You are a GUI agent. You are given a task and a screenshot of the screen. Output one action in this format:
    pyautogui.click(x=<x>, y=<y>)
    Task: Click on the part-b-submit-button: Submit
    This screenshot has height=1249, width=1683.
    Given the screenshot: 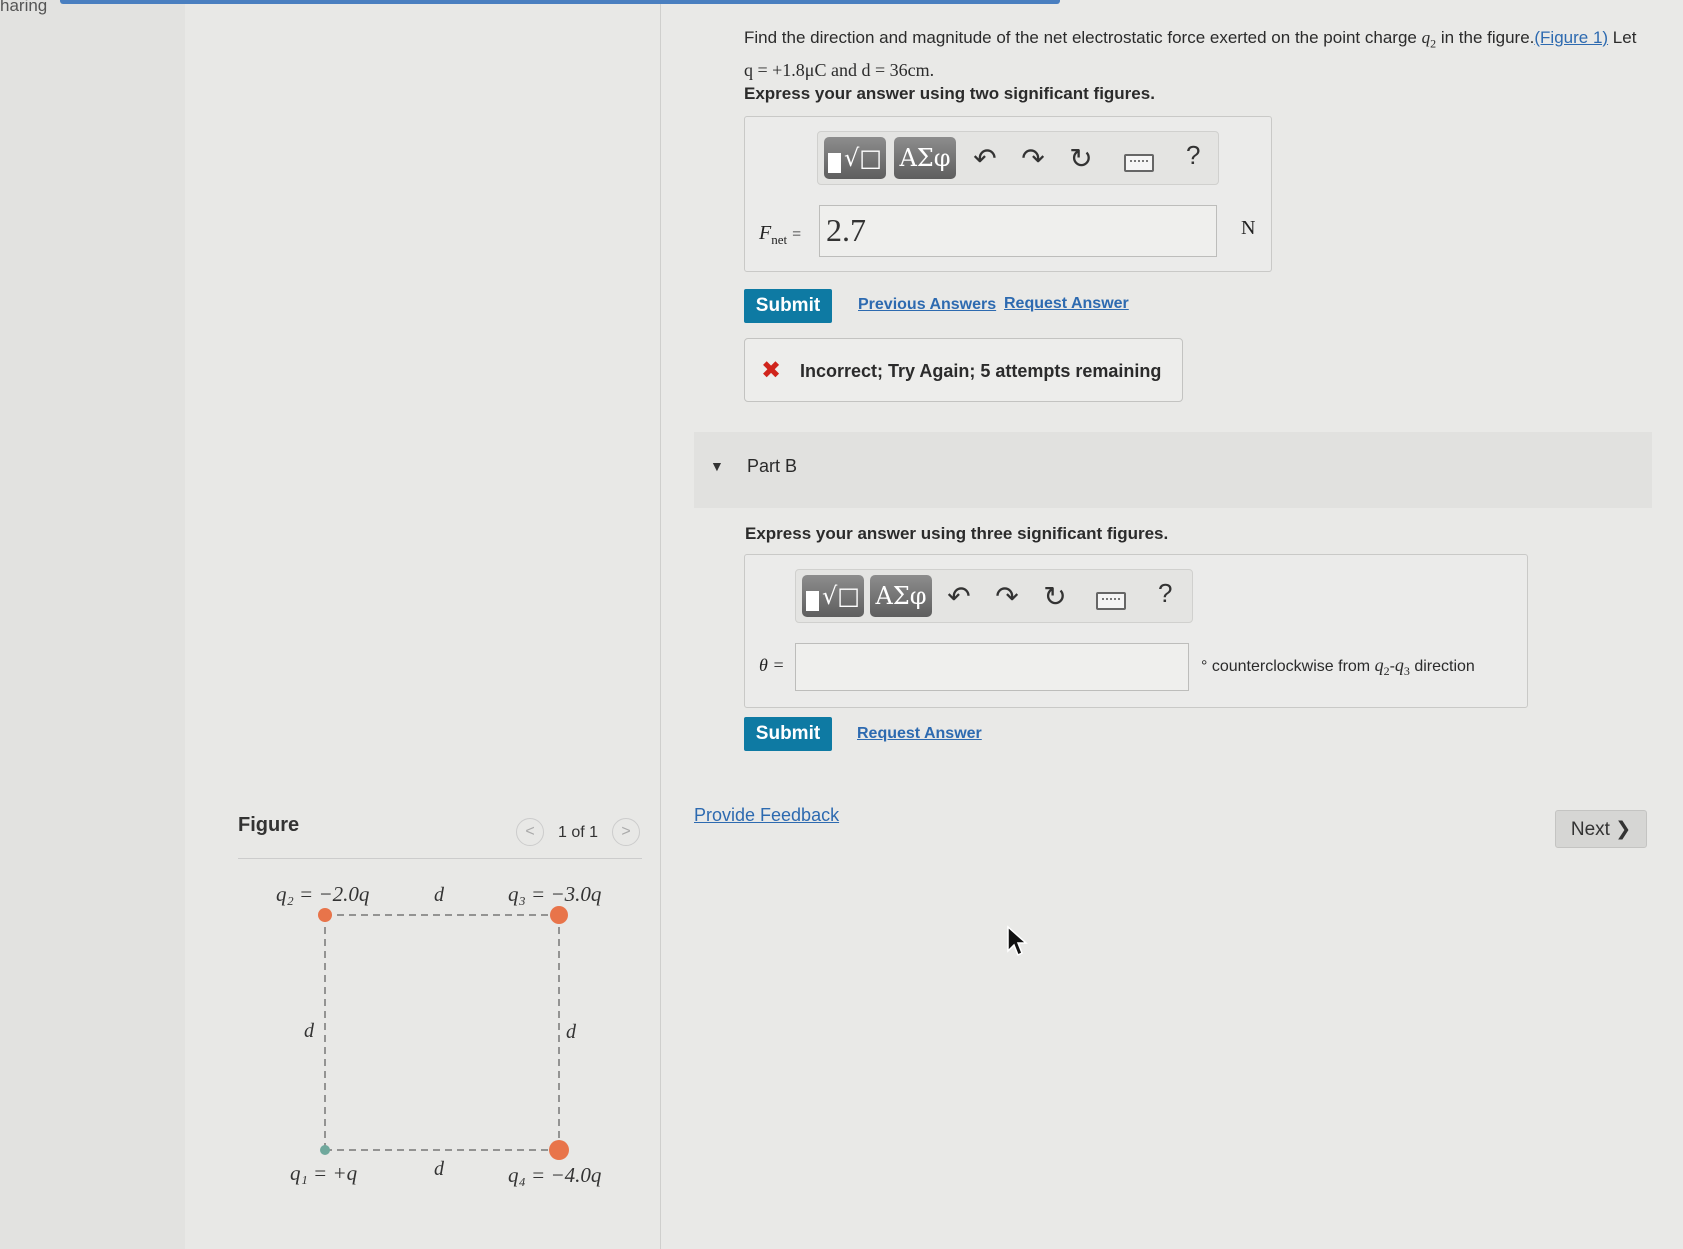 What is the action you would take?
    pyautogui.click(x=788, y=734)
    